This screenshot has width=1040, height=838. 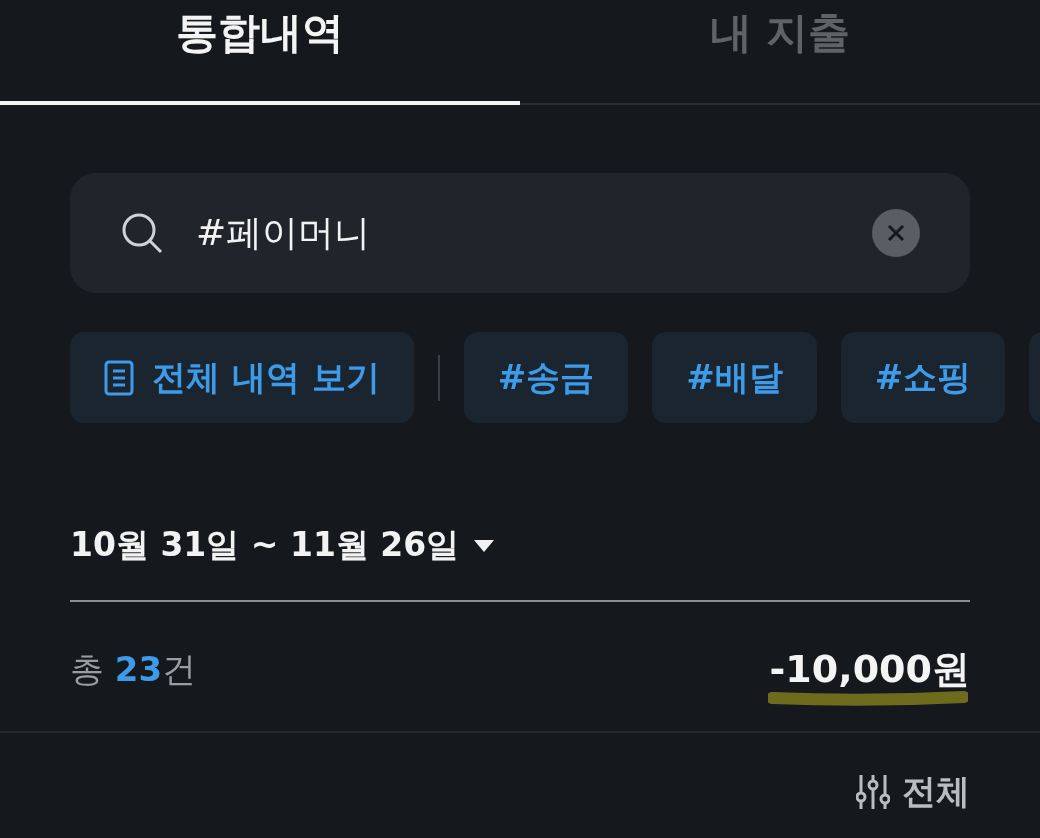 What do you see at coordinates (873, 792) in the screenshot?
I see `sliders-icon` at bounding box center [873, 792].